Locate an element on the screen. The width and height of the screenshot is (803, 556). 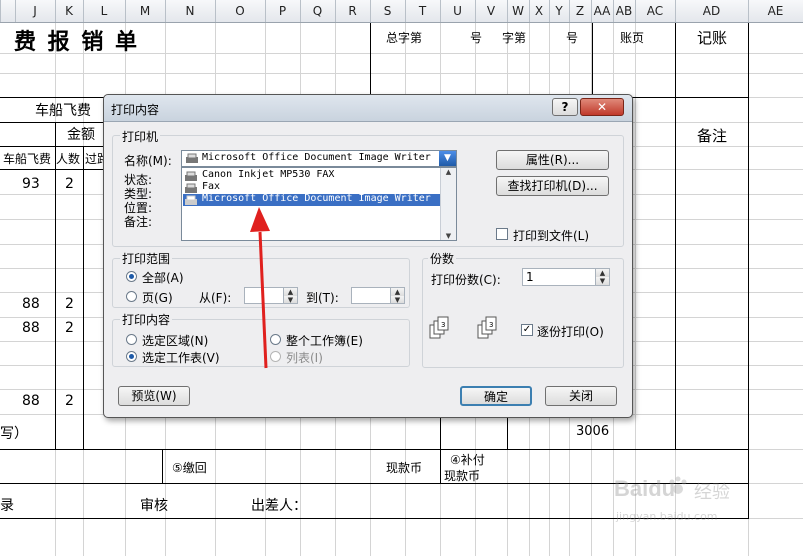
baidu-watermark: Baidu 经验 jingyan.baidu.com is located at coordinates (689, 500).